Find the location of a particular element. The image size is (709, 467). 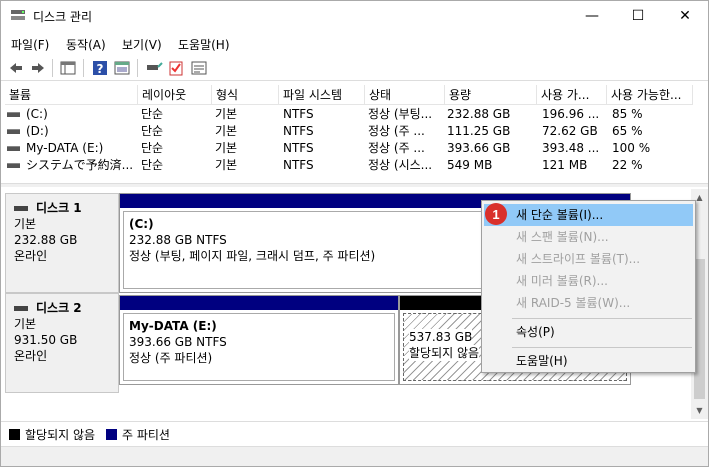

unallocated-size: 537.83 GB is located at coordinates (441, 337).